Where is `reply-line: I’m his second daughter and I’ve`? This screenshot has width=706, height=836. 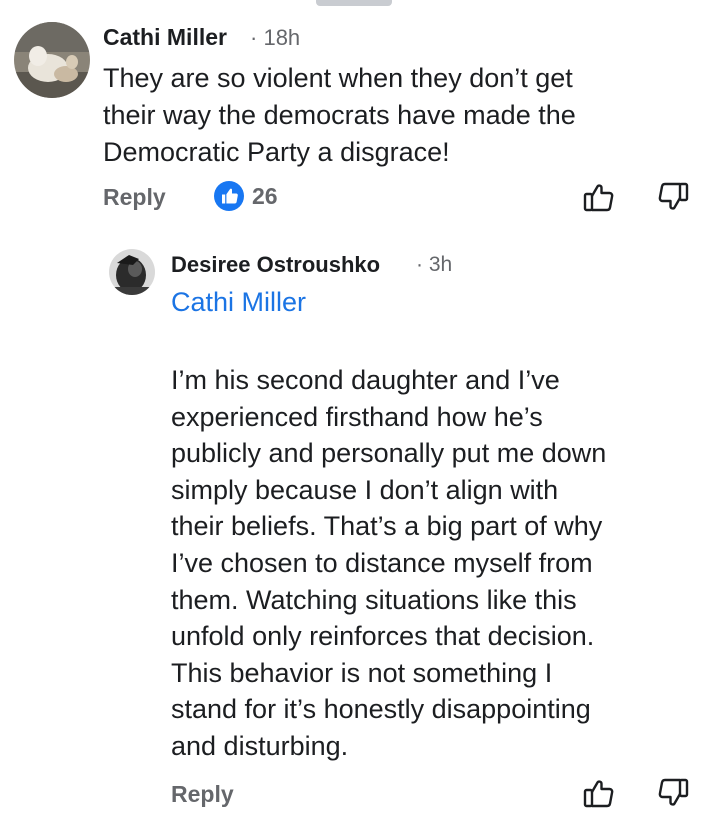 reply-line: I’m his second daughter and I’ve is located at coordinates (365, 380).